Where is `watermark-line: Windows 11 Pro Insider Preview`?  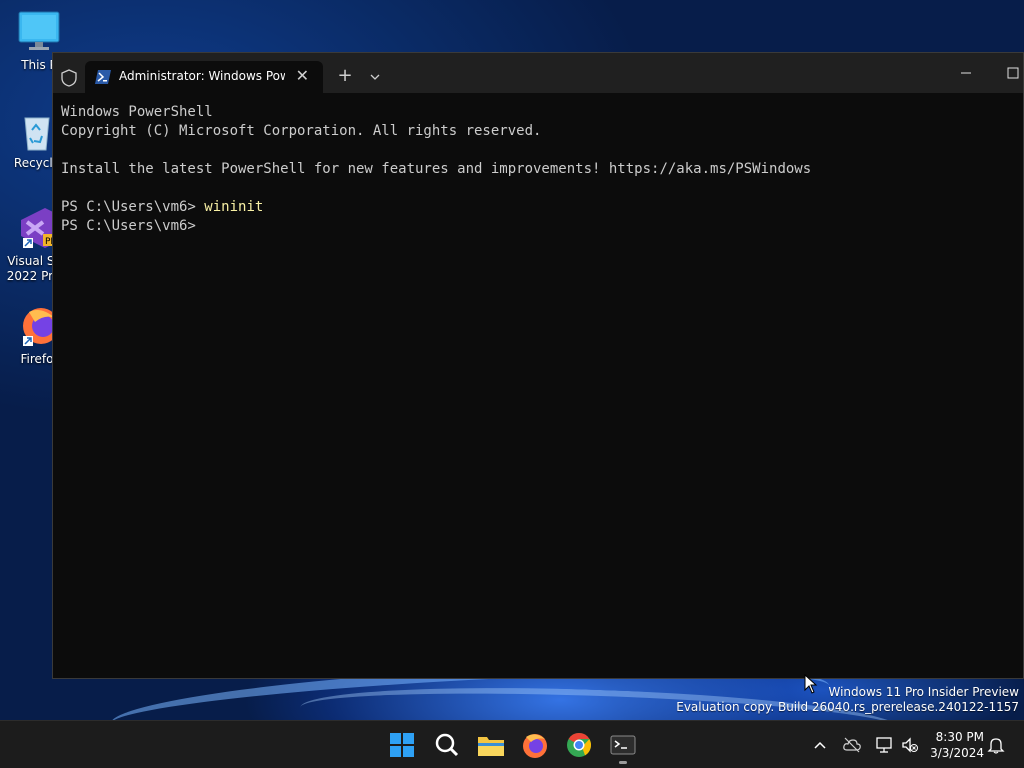
watermark-line: Windows 11 Pro Insider Preview is located at coordinates (923, 692).